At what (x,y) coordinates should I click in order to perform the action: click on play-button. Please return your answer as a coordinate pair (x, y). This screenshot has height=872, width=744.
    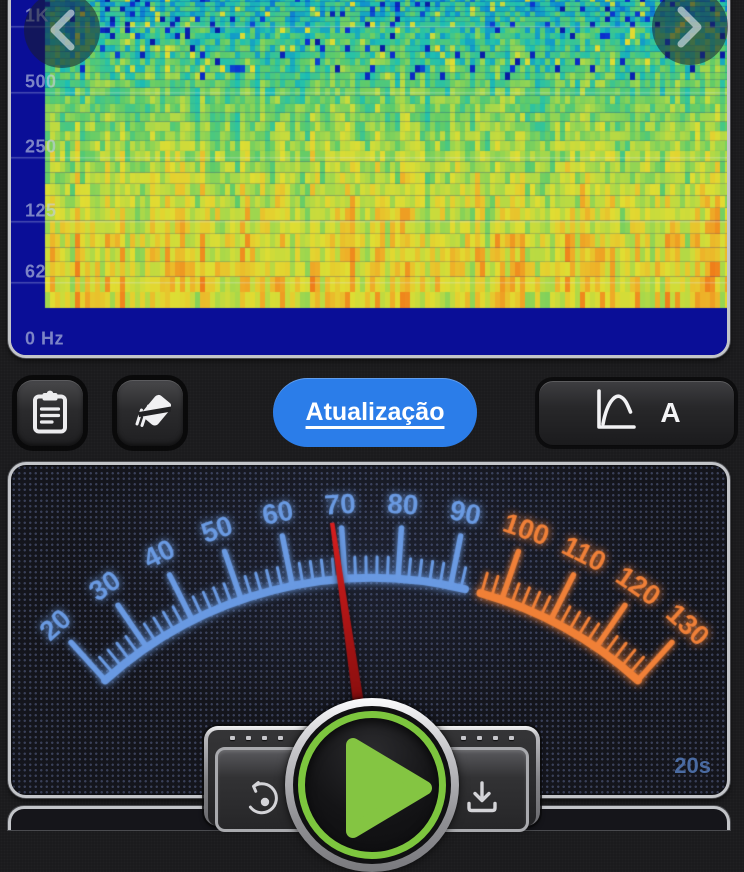
    Looking at the image, I should click on (372, 785).